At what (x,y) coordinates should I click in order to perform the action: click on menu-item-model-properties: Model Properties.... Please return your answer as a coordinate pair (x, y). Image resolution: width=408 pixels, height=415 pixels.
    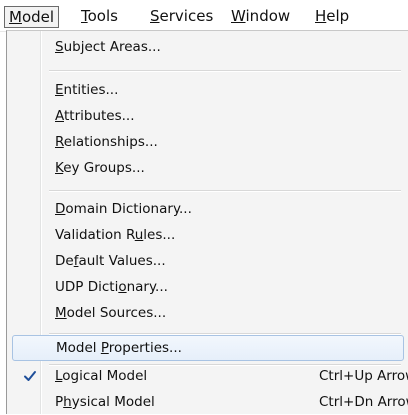
    Looking at the image, I should click on (208, 348).